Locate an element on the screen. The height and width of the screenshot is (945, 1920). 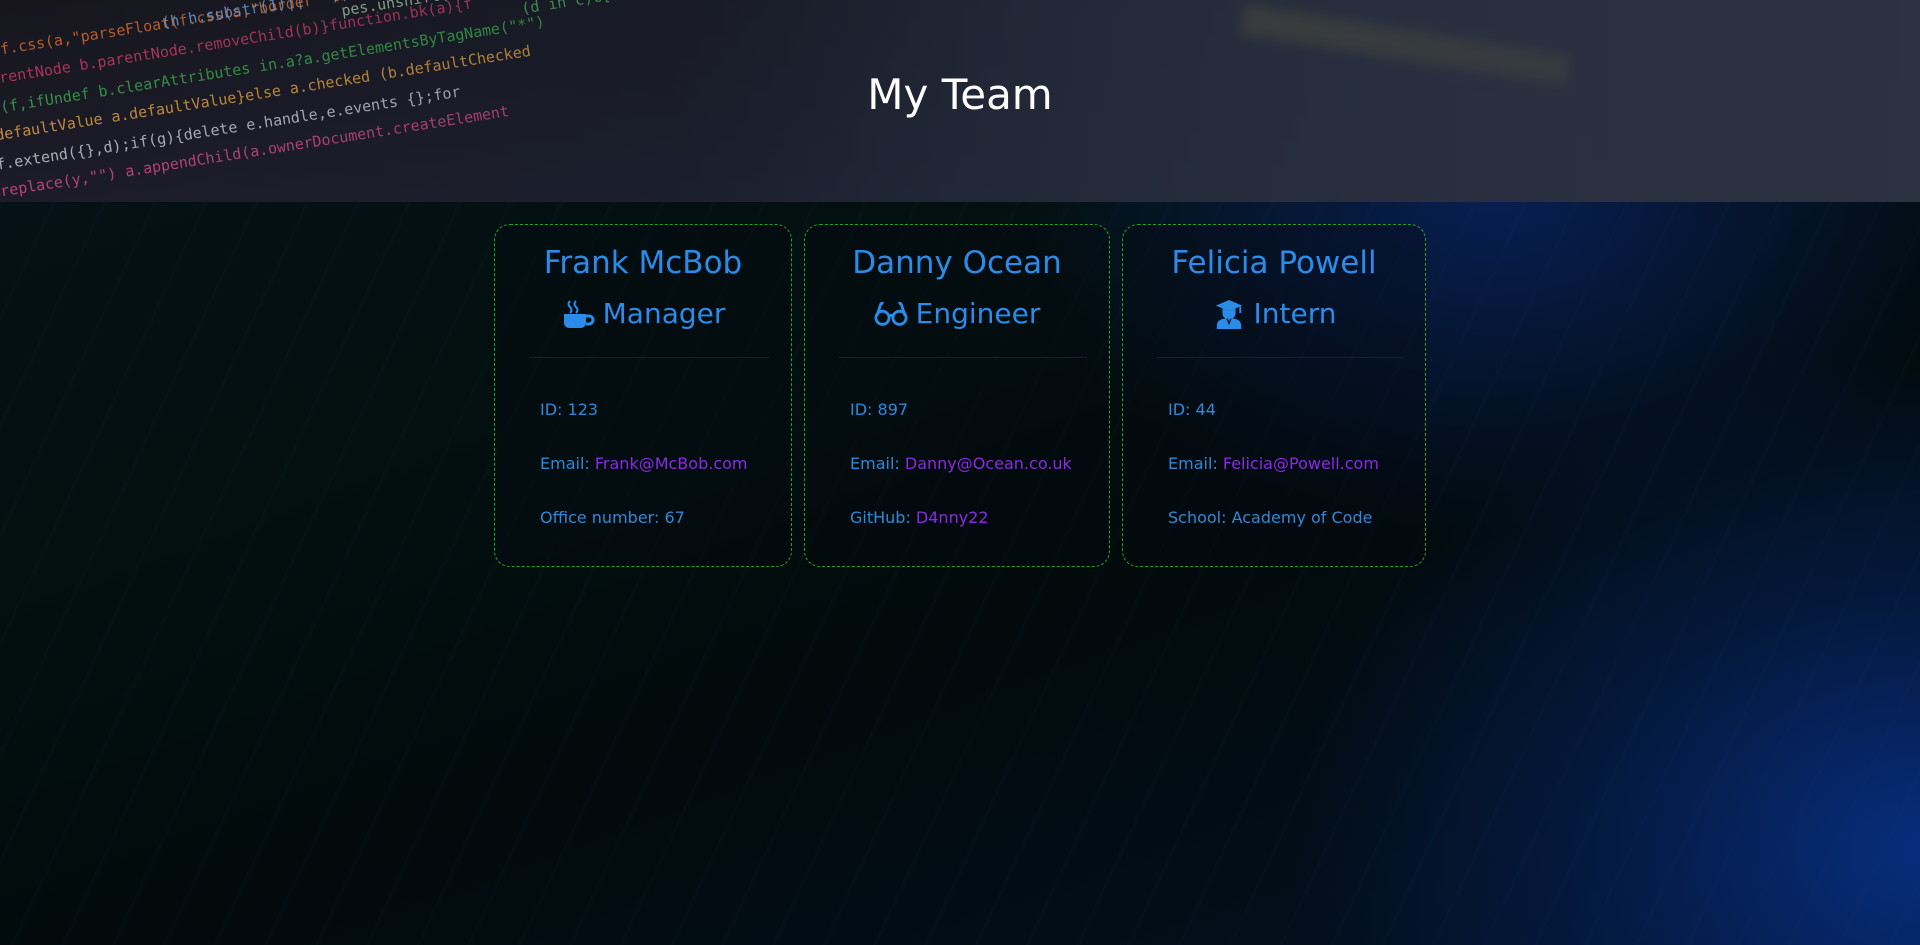
office-label: Office number: is located at coordinates (602, 517).